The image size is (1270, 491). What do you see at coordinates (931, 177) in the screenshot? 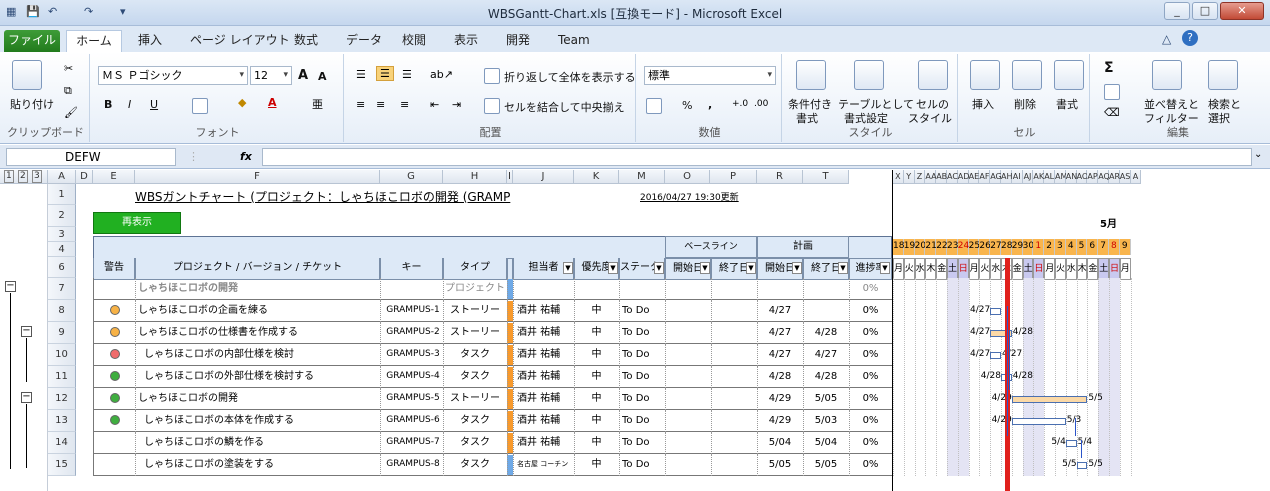
I see `column-header: AA` at bounding box center [931, 177].